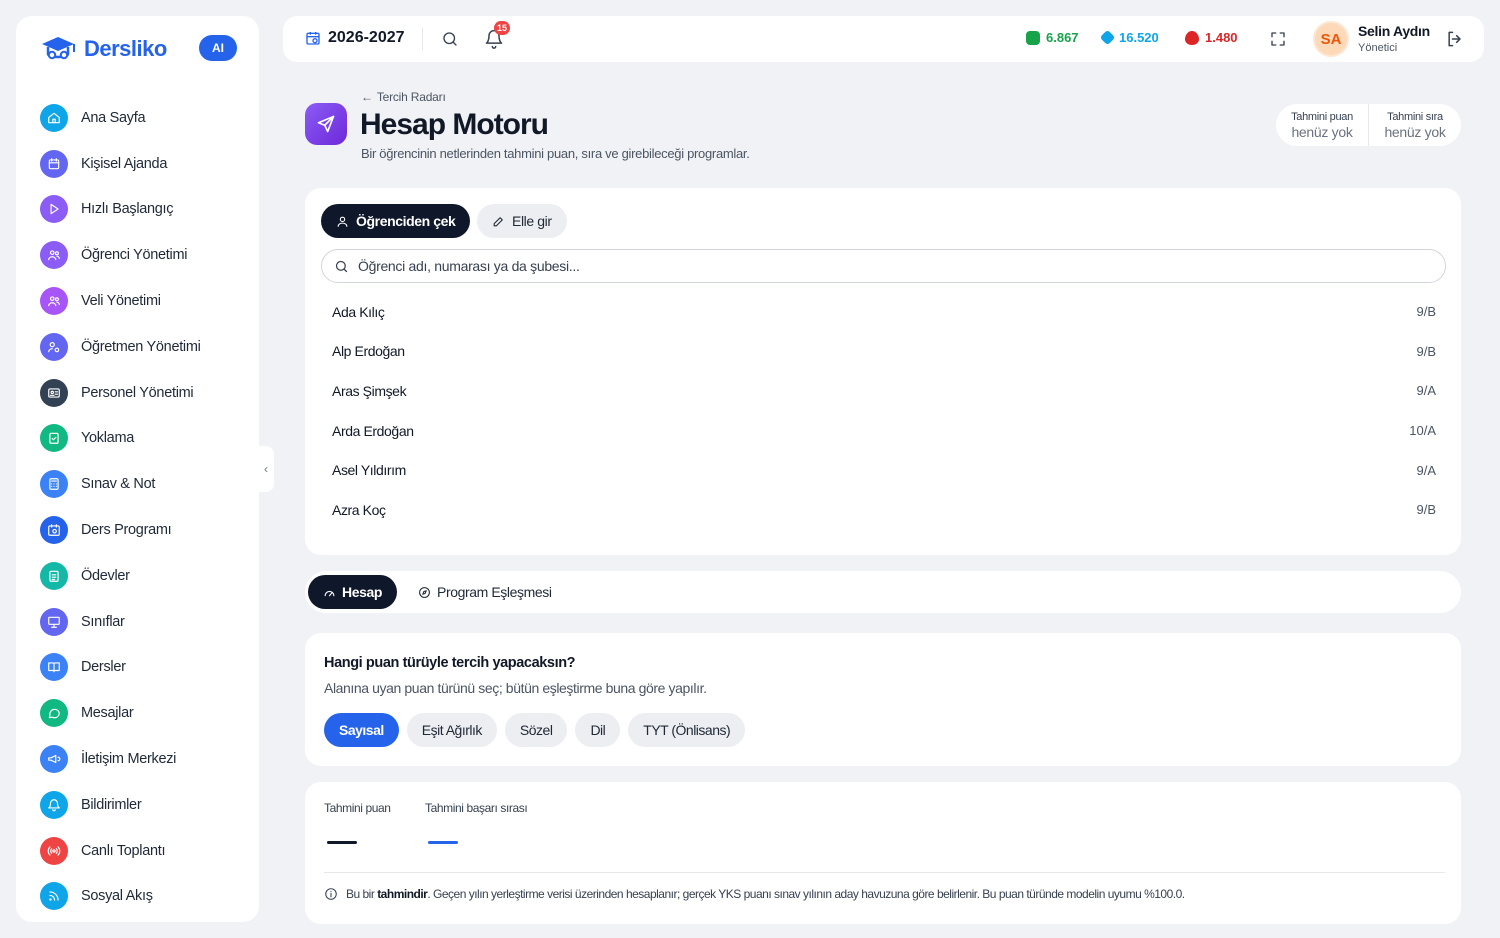 The width and height of the screenshot is (1500, 938). What do you see at coordinates (140, 530) in the screenshot?
I see `sidebar-item: Ders Programı` at bounding box center [140, 530].